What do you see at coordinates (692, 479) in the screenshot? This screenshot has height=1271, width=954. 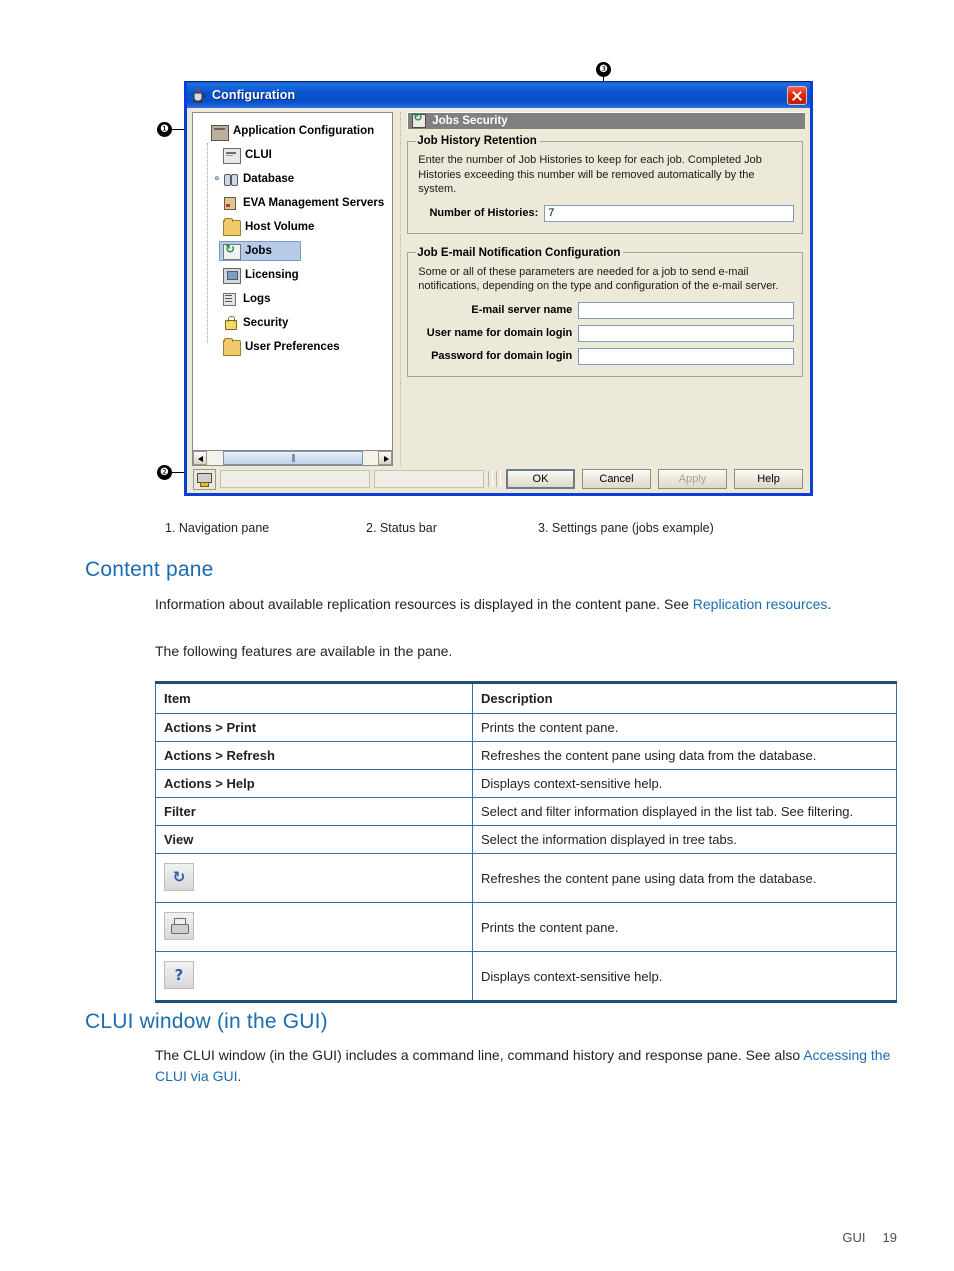 I see `apply-button: Apply` at bounding box center [692, 479].